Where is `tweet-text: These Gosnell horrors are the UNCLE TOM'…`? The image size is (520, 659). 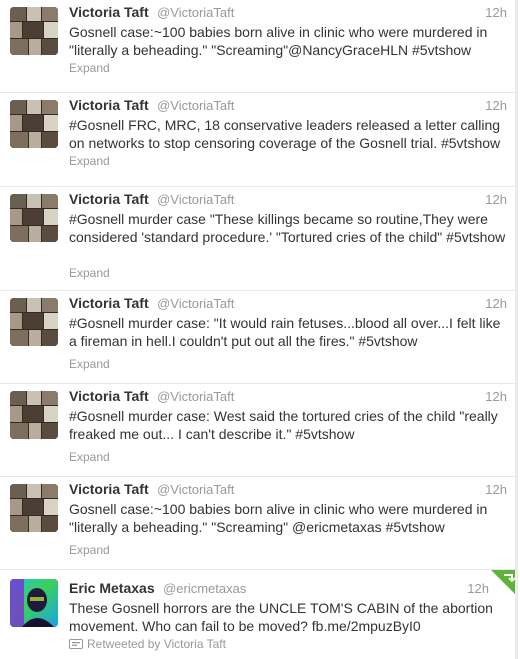
tweet-text: These Gosnell horrors are the UNCLE TOM'… is located at coordinates (281, 617).